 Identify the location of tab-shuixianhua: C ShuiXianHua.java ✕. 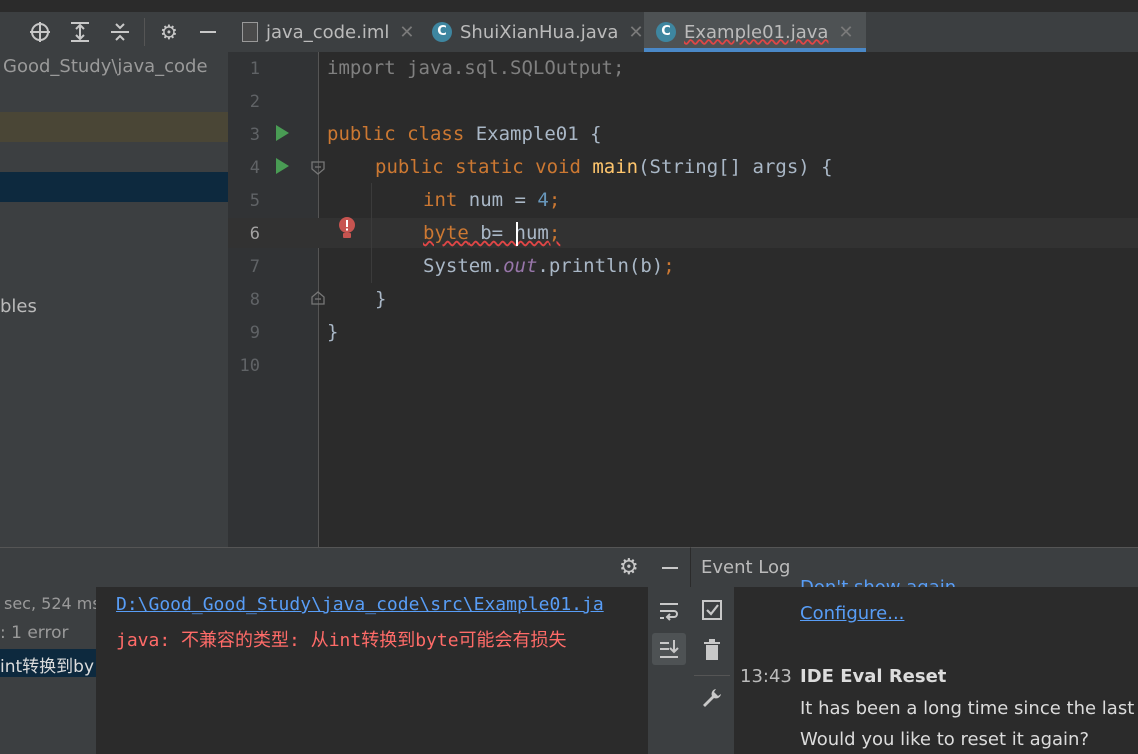
(538, 32).